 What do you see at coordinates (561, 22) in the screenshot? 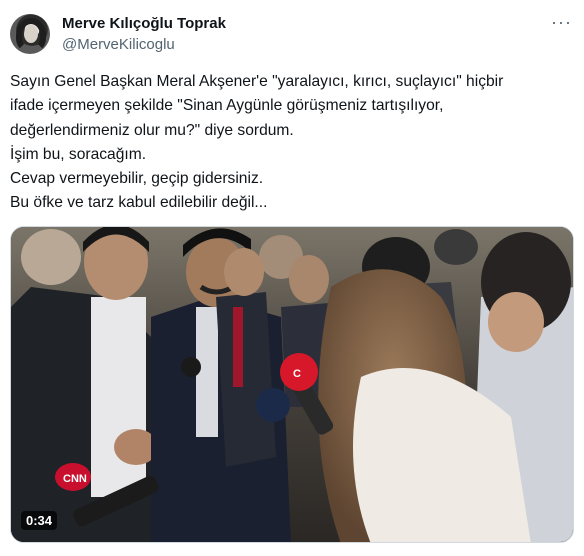
I see `more-options-icon: ···` at bounding box center [561, 22].